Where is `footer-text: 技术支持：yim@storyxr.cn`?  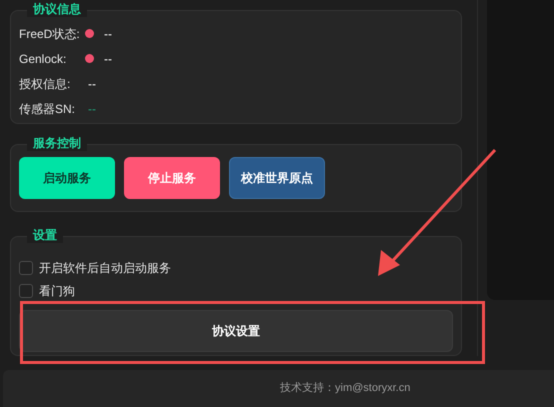 footer-text: 技术支持：yim@storyxr.cn is located at coordinates (345, 388).